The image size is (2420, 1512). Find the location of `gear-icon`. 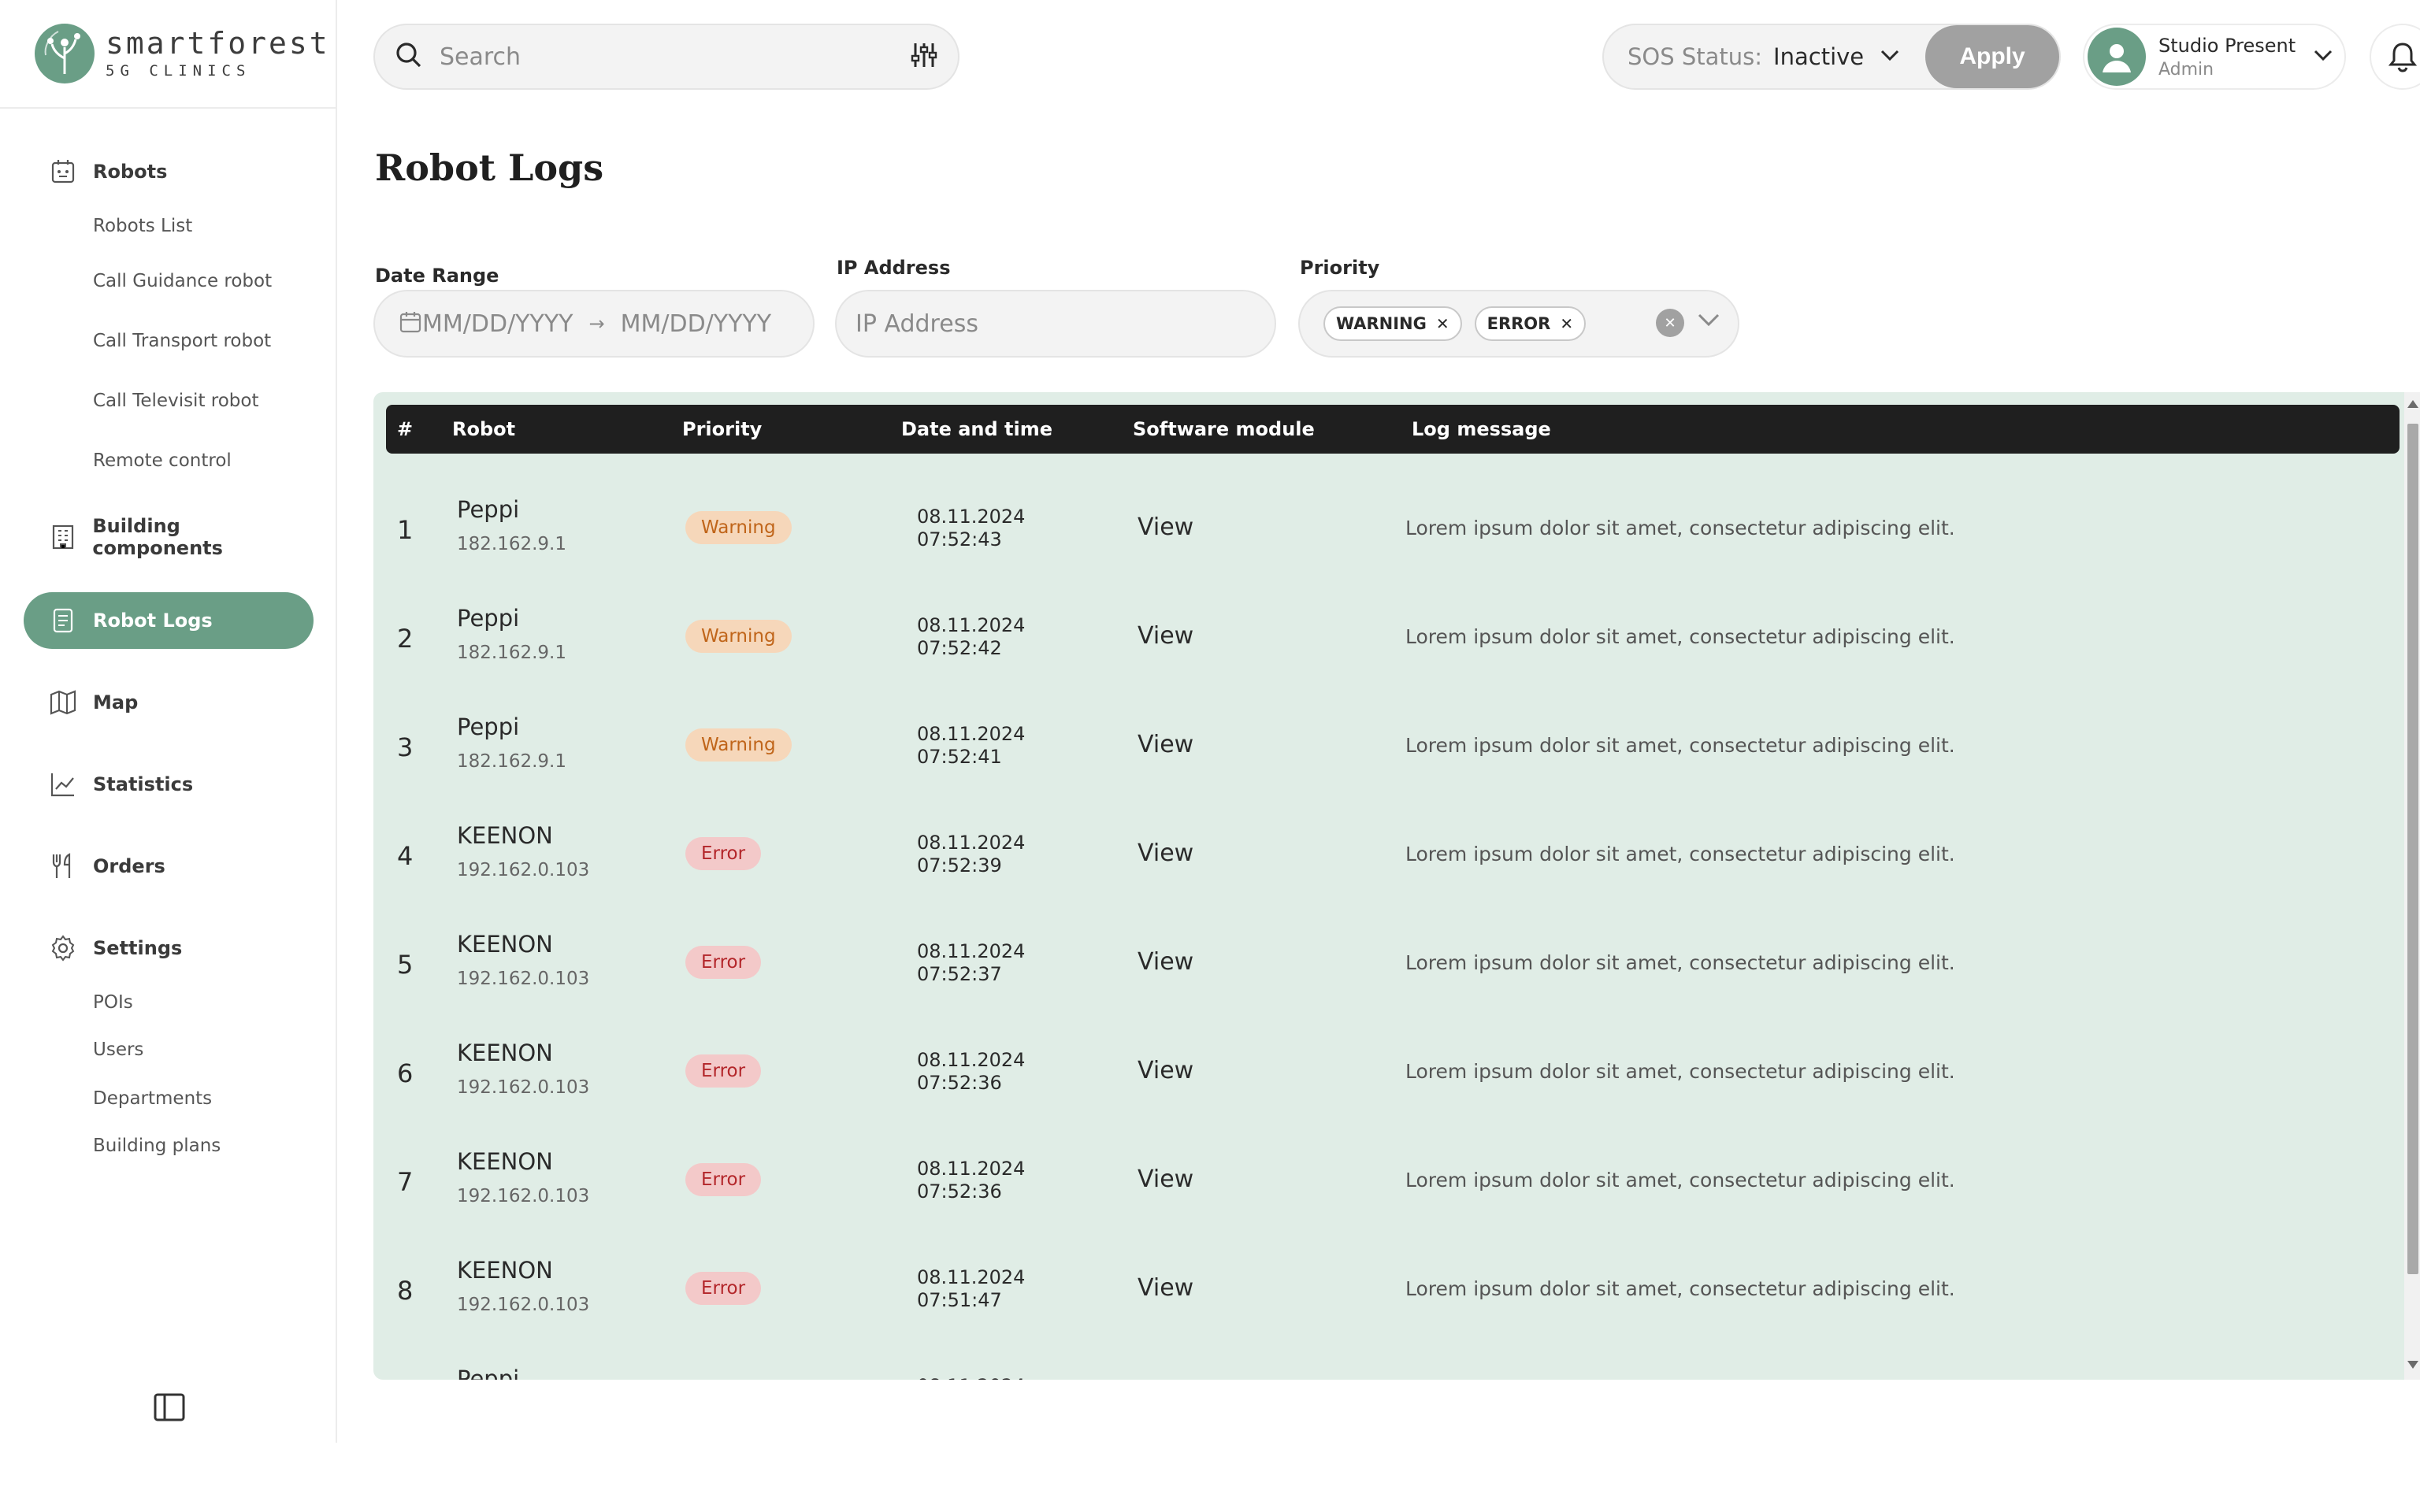

gear-icon is located at coordinates (63, 948).